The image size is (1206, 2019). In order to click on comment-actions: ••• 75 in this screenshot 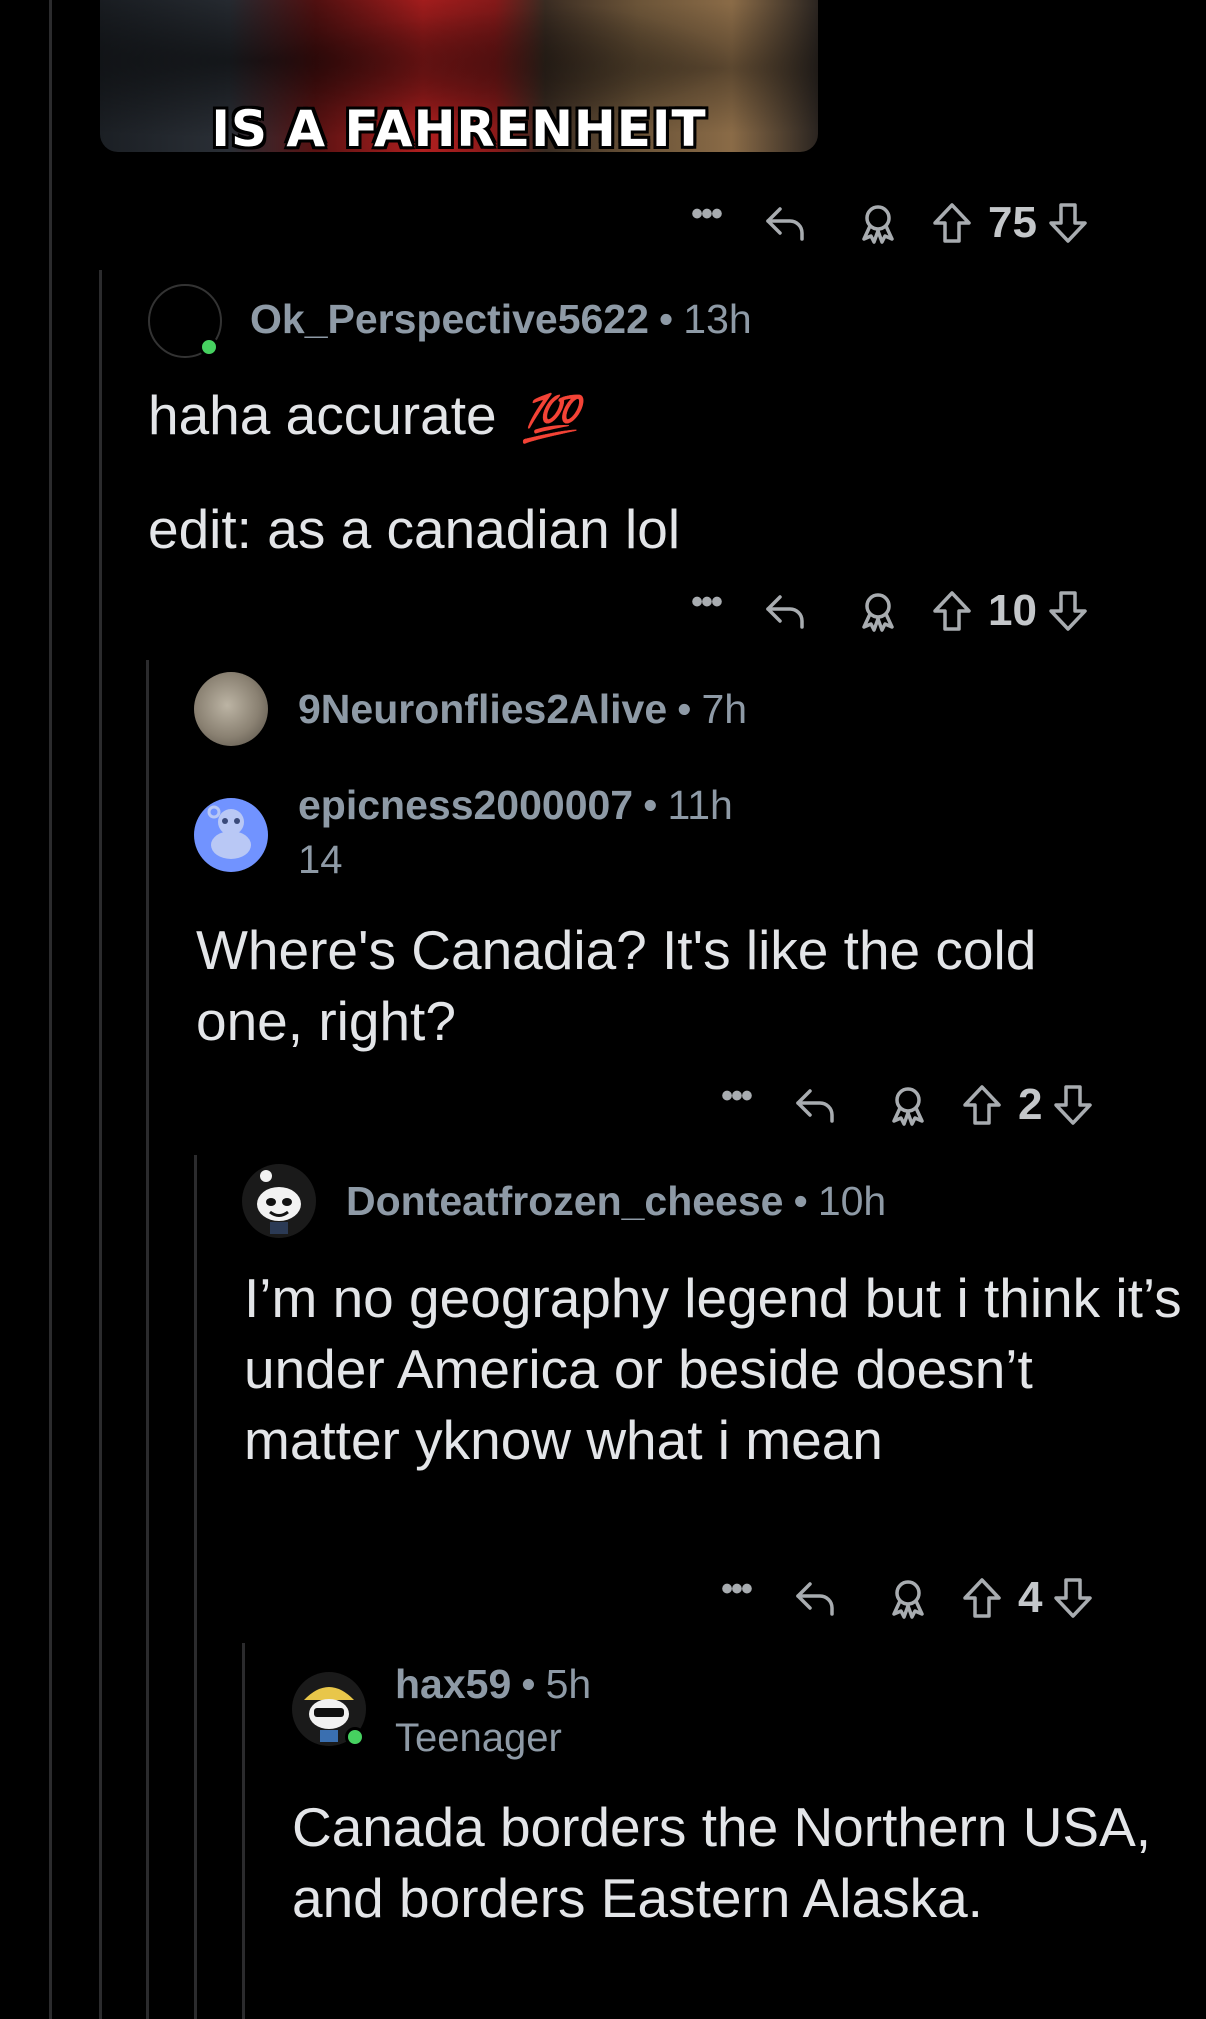, I will do `click(884, 222)`.